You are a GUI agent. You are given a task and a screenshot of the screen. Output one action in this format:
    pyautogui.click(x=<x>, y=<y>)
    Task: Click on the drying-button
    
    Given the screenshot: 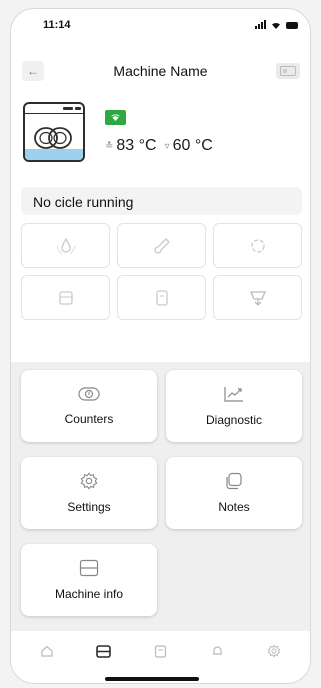 What is the action you would take?
    pyautogui.click(x=257, y=245)
    